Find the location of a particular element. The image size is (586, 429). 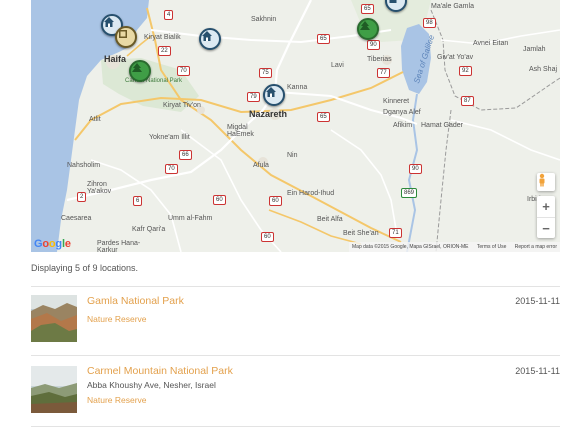

map-label-beit-shean: Beit She'an is located at coordinates (361, 233).